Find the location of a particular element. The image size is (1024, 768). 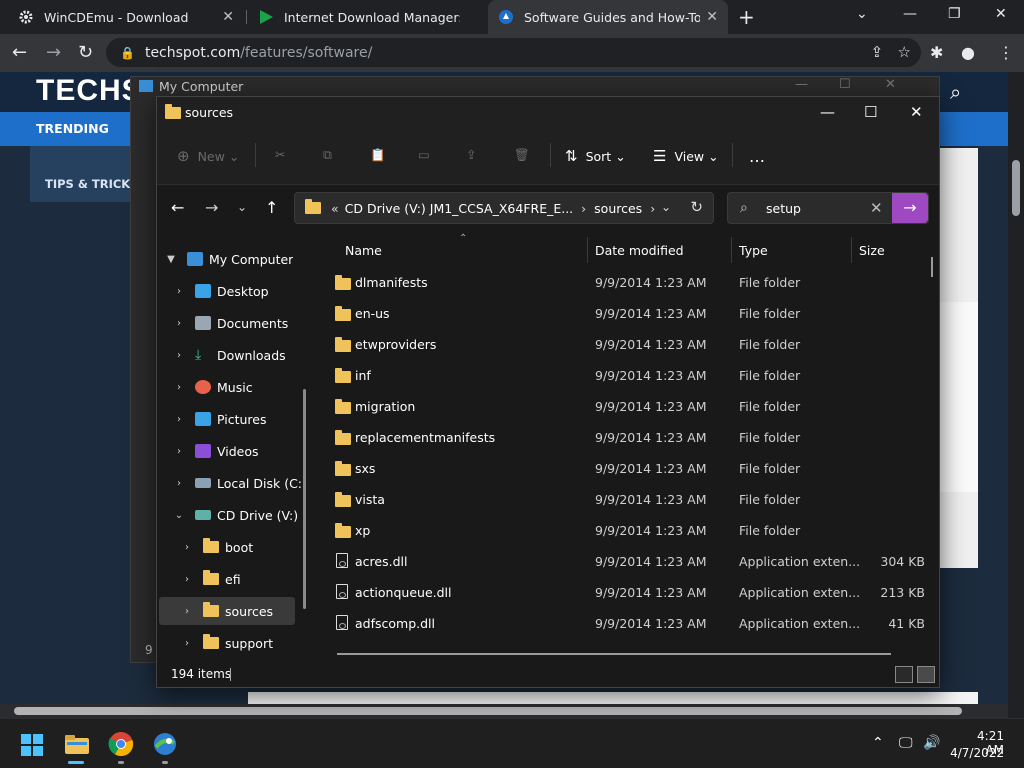

nav-item-cd-drive: ⌄ CD Drive (V:) JM is located at coordinates (243, 515).